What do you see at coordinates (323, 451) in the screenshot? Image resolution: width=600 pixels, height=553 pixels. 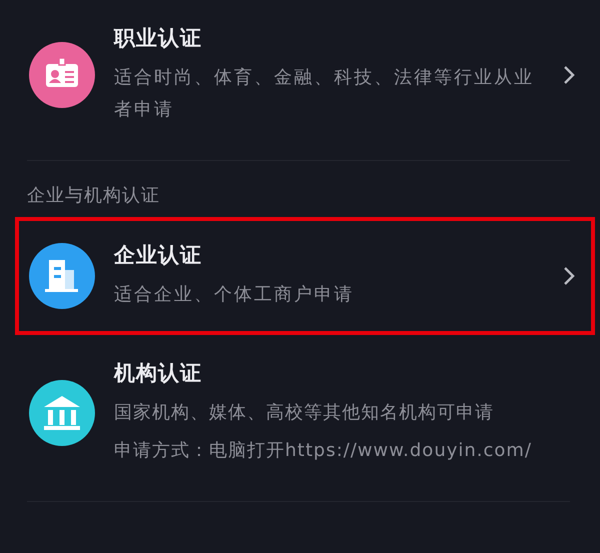 I see `item-description: 申请方式：电脑打开https://www.douyin.com/` at bounding box center [323, 451].